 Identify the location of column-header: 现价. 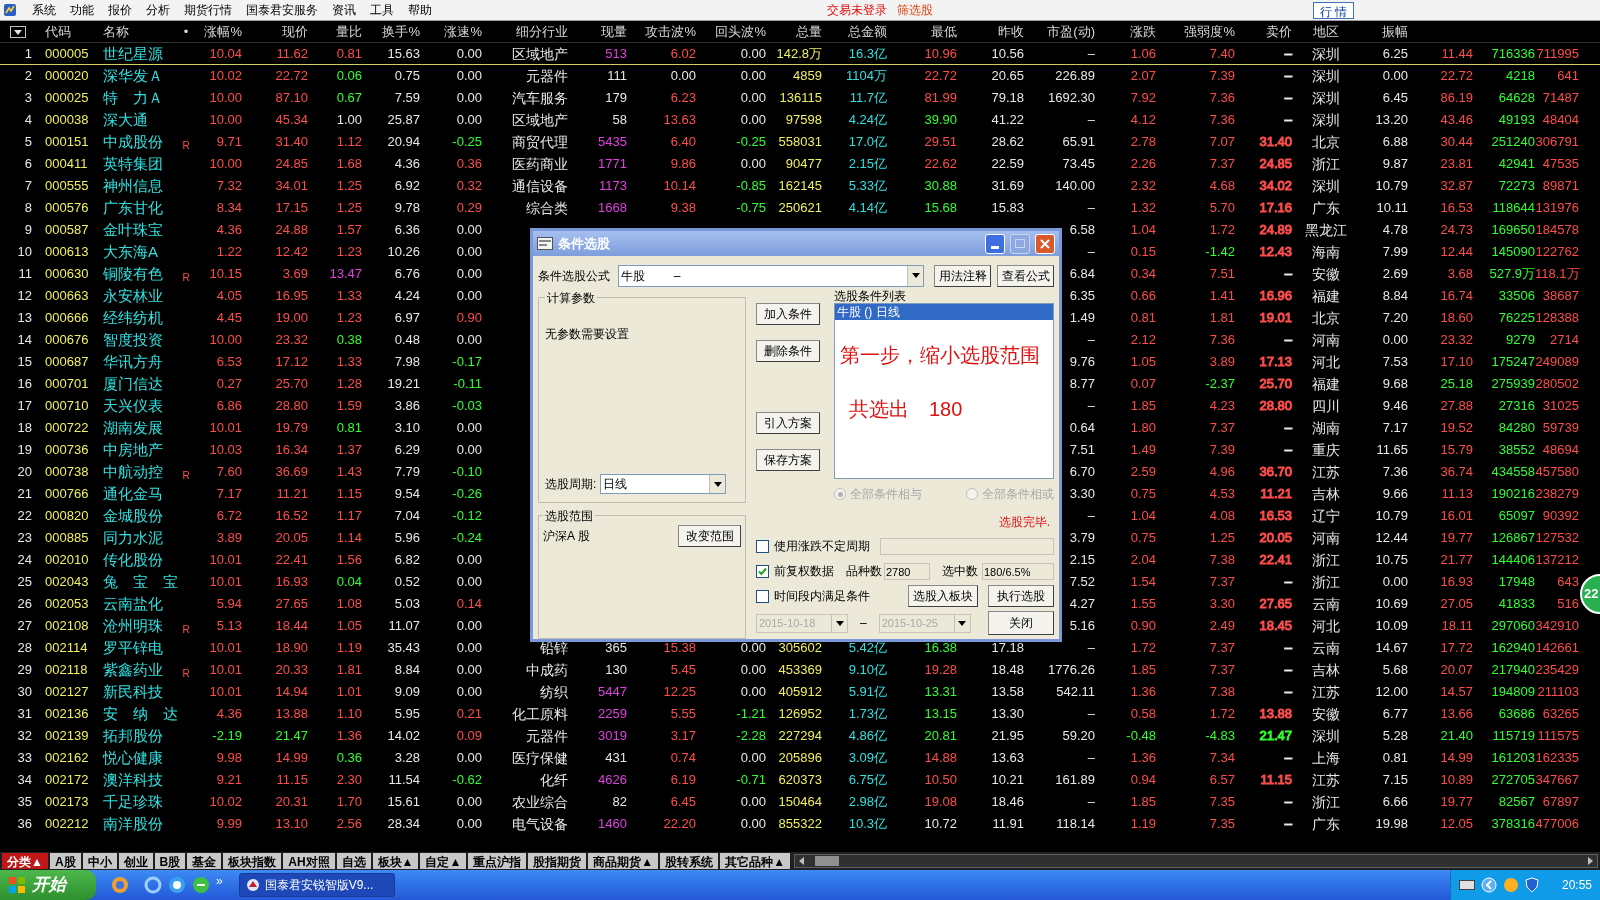
(295, 31).